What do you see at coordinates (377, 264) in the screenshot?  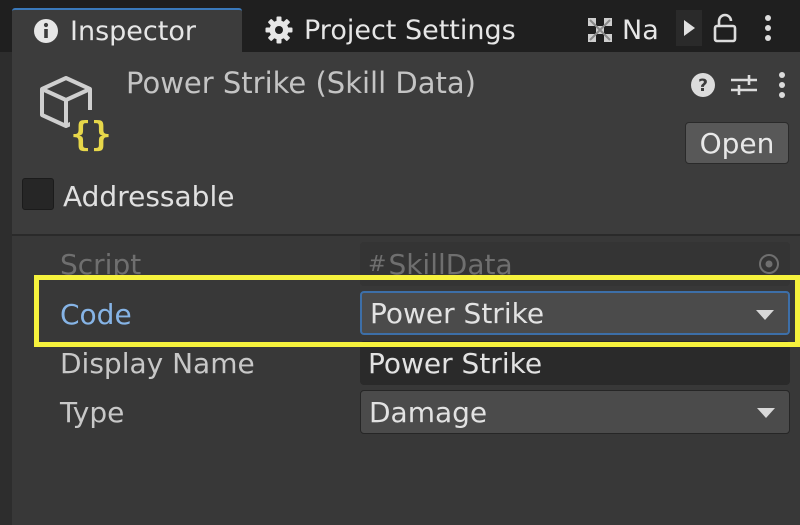 I see `hash-icon: #` at bounding box center [377, 264].